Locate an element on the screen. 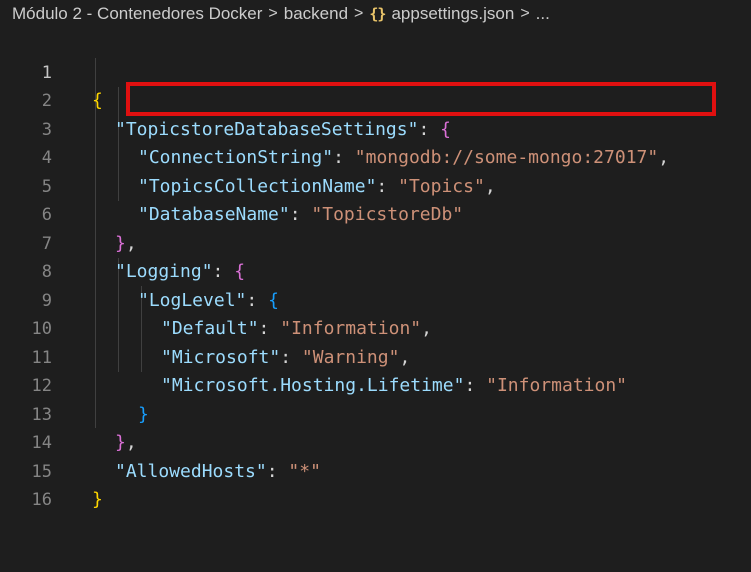  connection-string-highlight-box is located at coordinates (421, 99).